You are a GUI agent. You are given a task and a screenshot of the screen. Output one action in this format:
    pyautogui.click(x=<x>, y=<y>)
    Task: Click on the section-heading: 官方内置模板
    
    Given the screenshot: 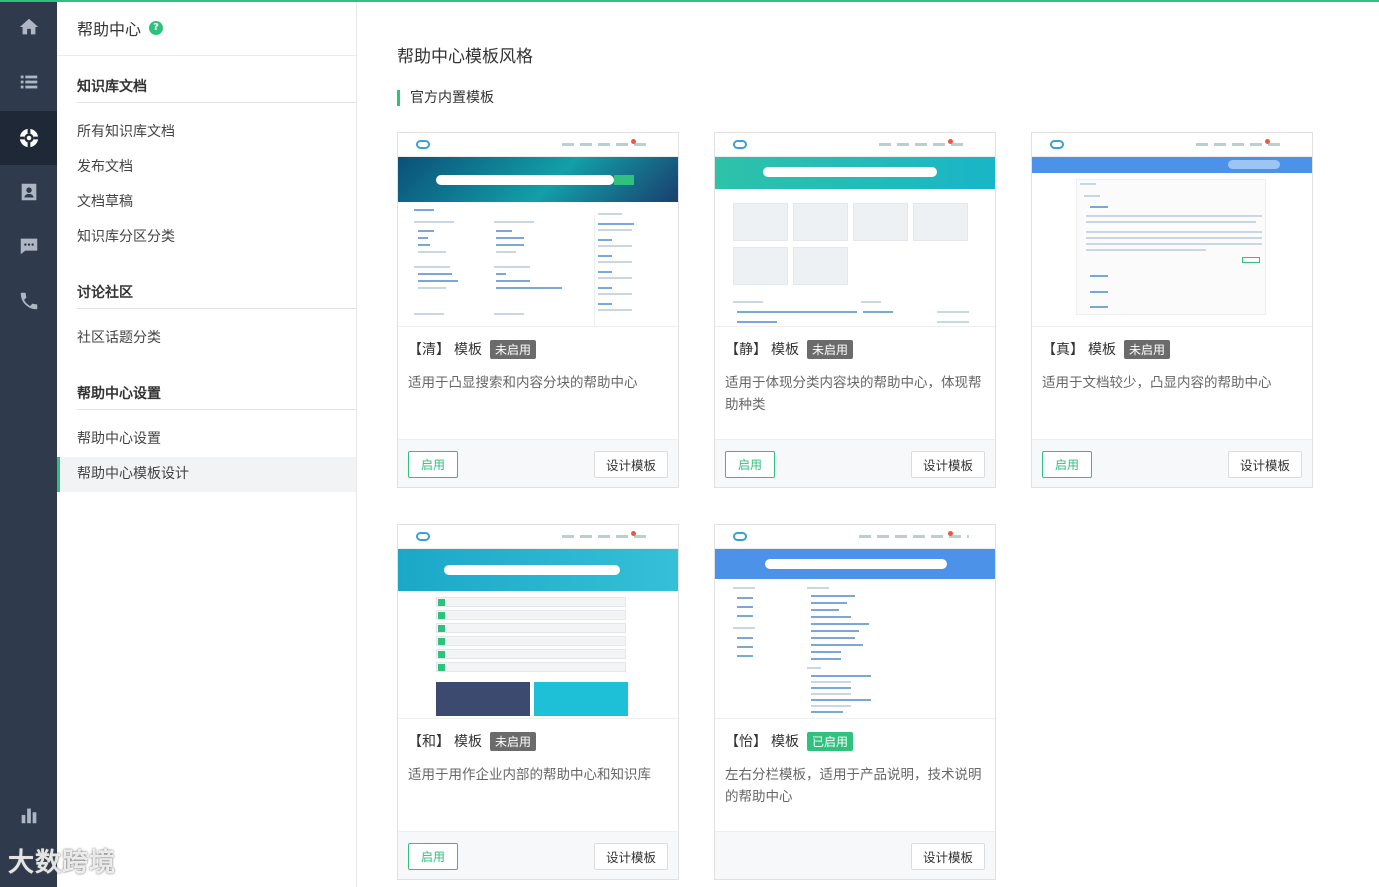 What is the action you would take?
    pyautogui.click(x=445, y=98)
    